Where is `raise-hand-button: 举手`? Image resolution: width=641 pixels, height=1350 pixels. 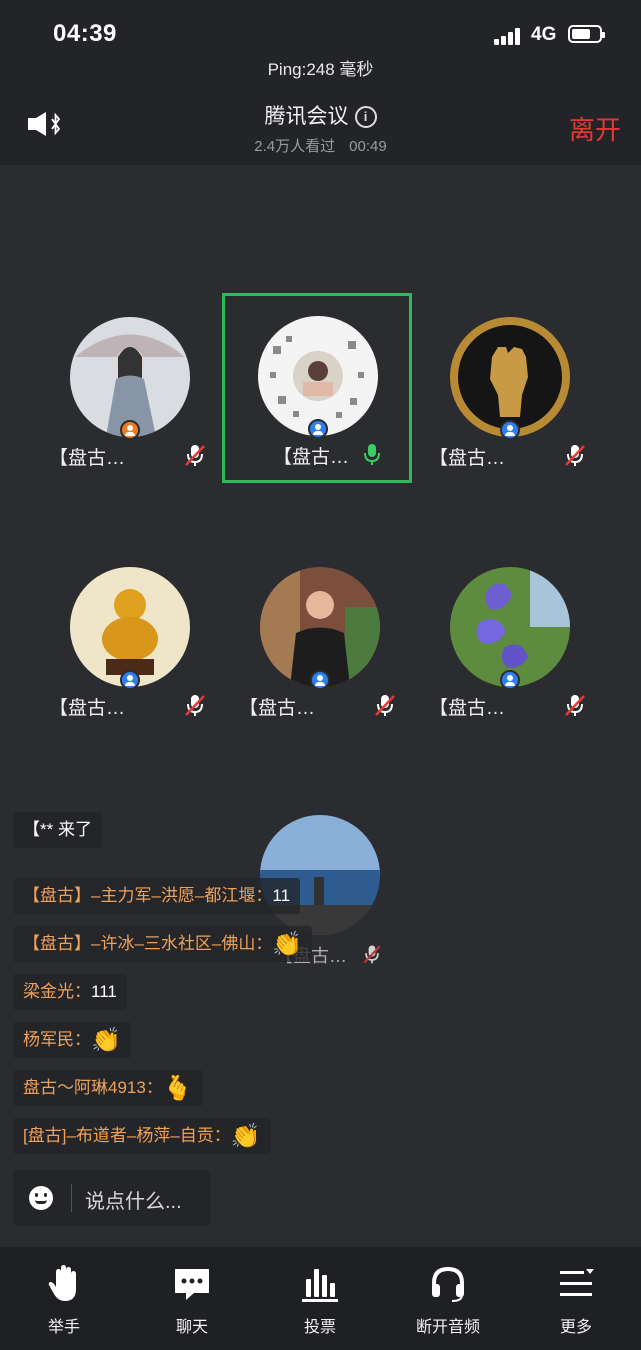
raise-hand-button: 举手 is located at coordinates (64, 1298).